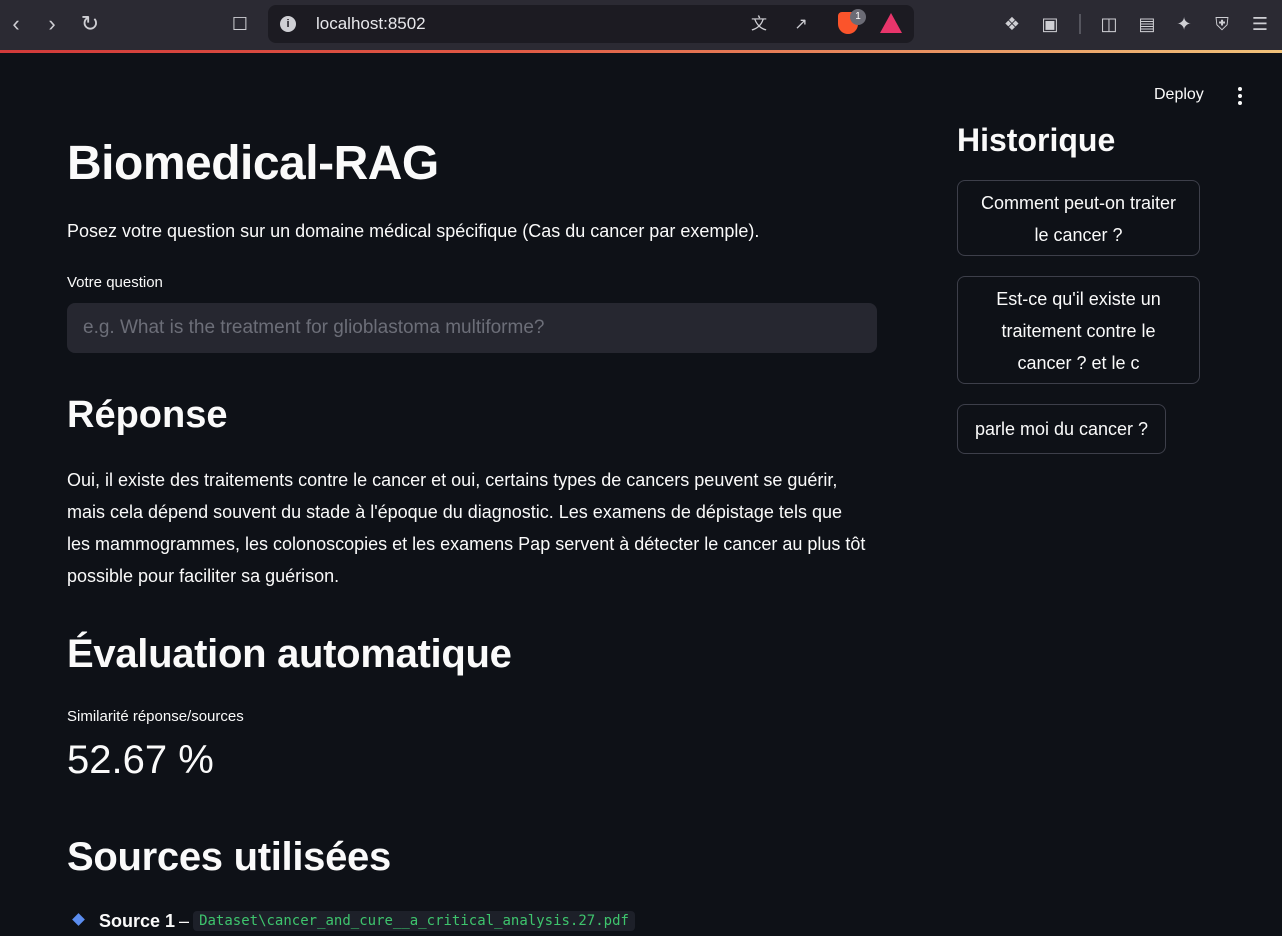 The width and height of the screenshot is (1282, 936). Describe the element at coordinates (1061, 429) in the screenshot. I see `history-item-button: parle moi du cancer ?` at that location.